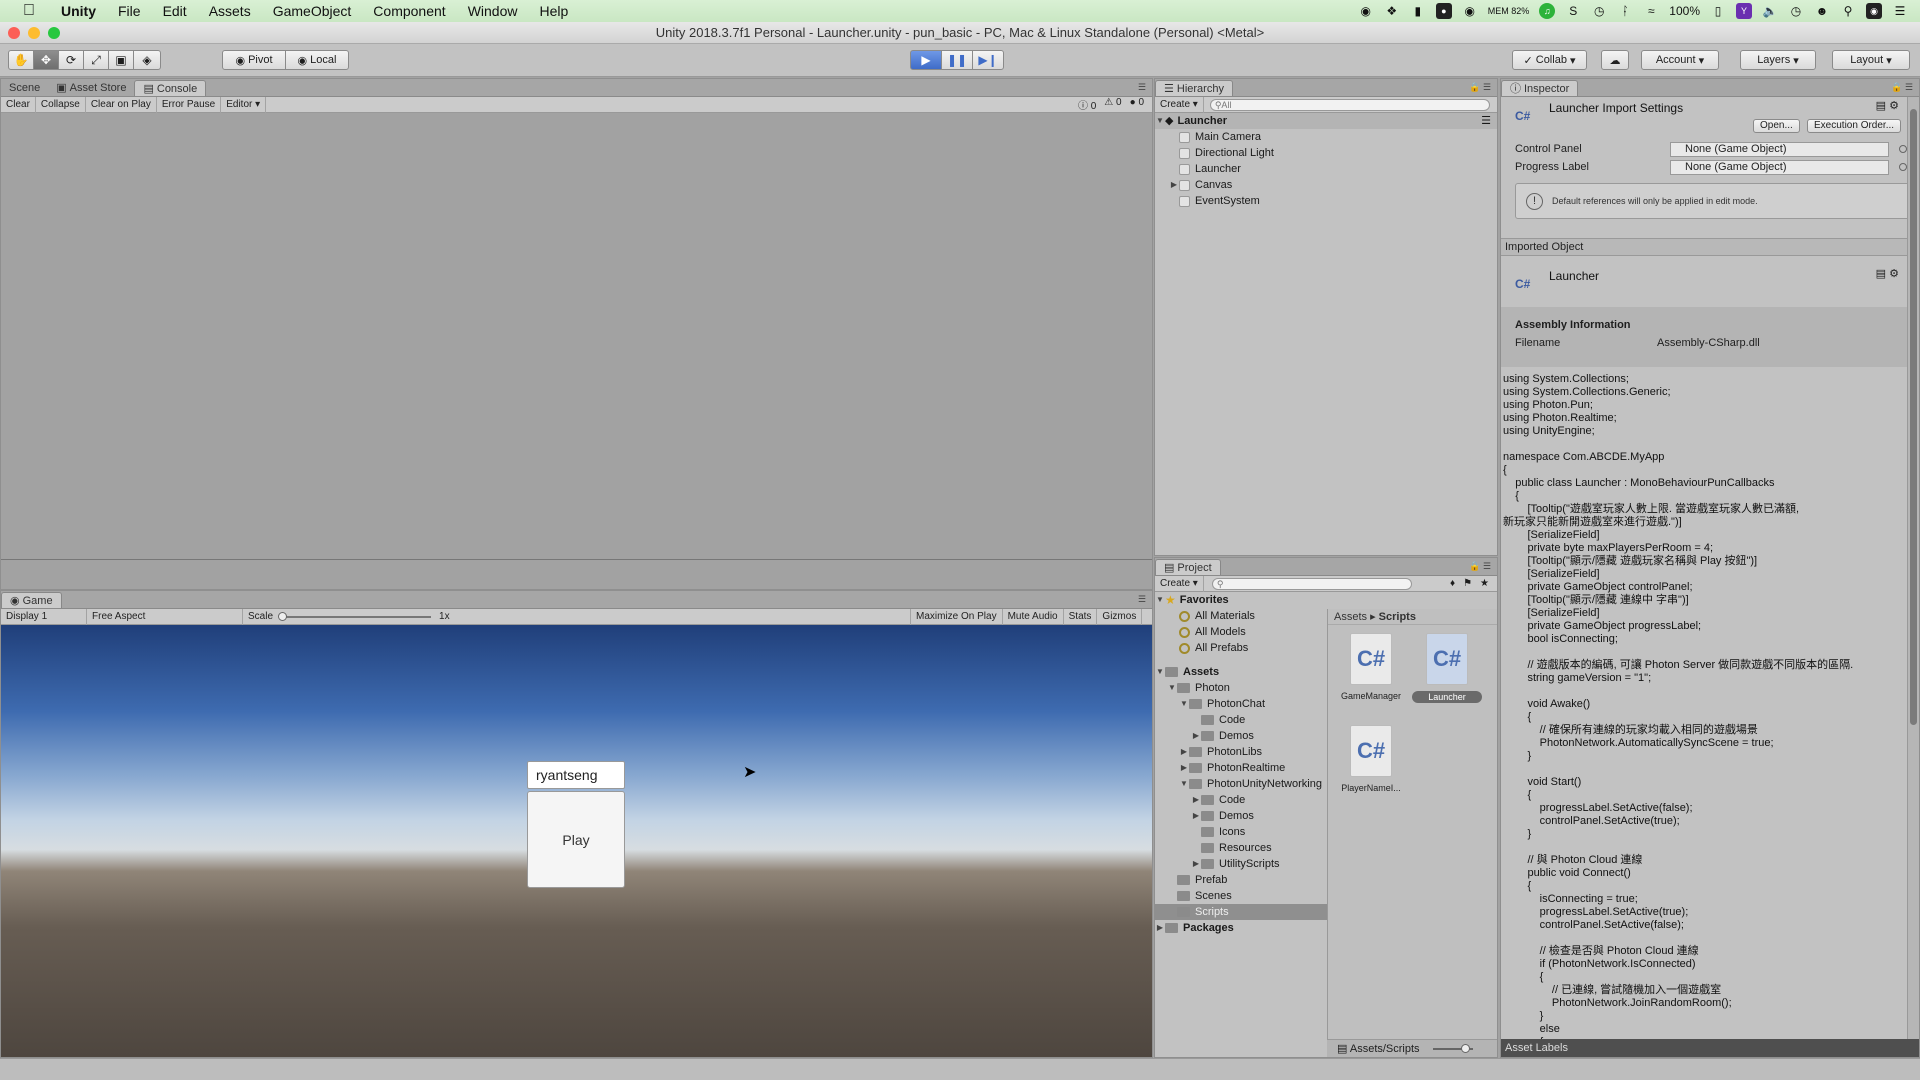 The image size is (1920, 1080). Describe the element at coordinates (1452, 583) in the screenshot. I see `filter-type-icon: ♦` at that location.